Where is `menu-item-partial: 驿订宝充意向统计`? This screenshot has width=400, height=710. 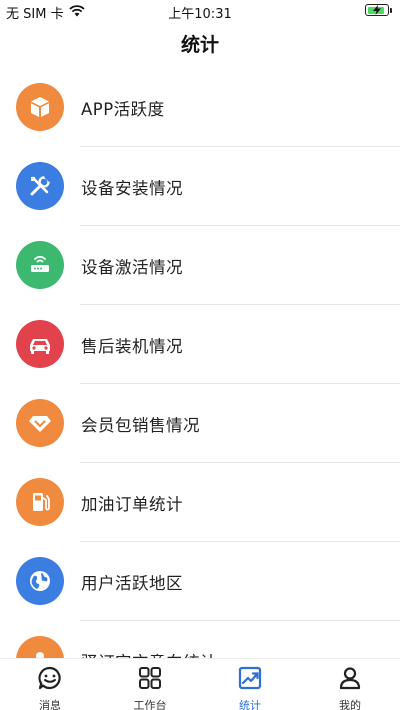 menu-item-partial: 驿订宝充意向统计 is located at coordinates (200, 639).